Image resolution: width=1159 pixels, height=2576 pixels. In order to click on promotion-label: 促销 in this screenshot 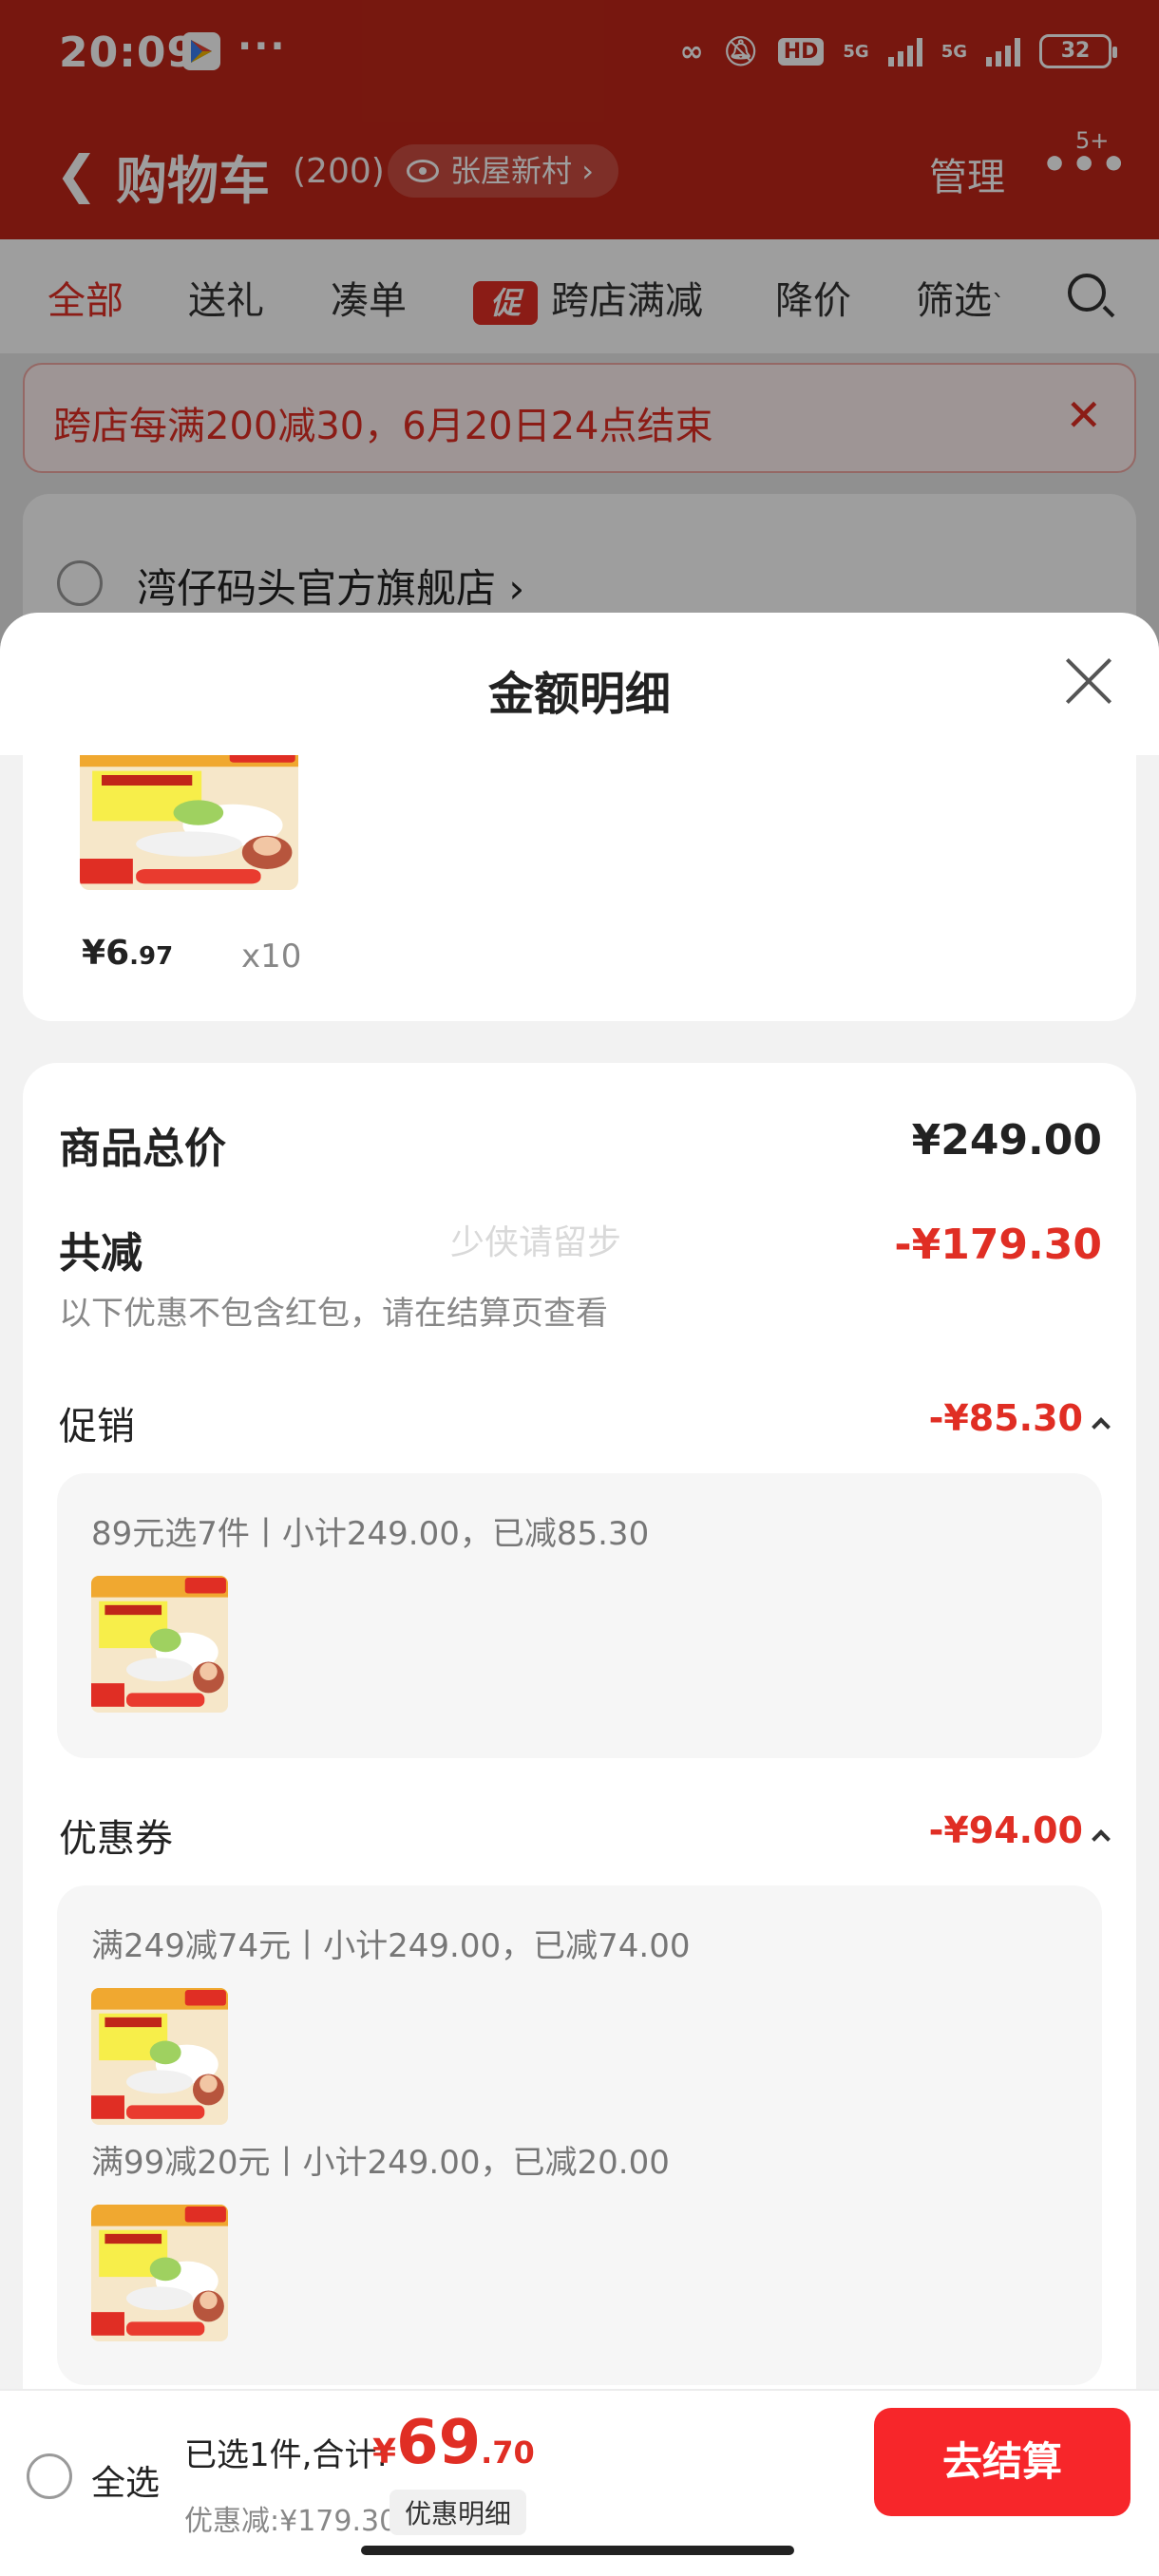, I will do `click(97, 1427)`.